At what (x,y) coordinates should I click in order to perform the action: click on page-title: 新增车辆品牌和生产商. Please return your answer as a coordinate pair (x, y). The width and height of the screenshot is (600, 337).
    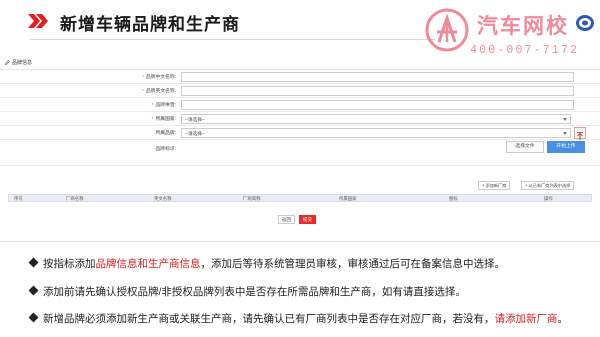
    Looking at the image, I should click on (150, 24).